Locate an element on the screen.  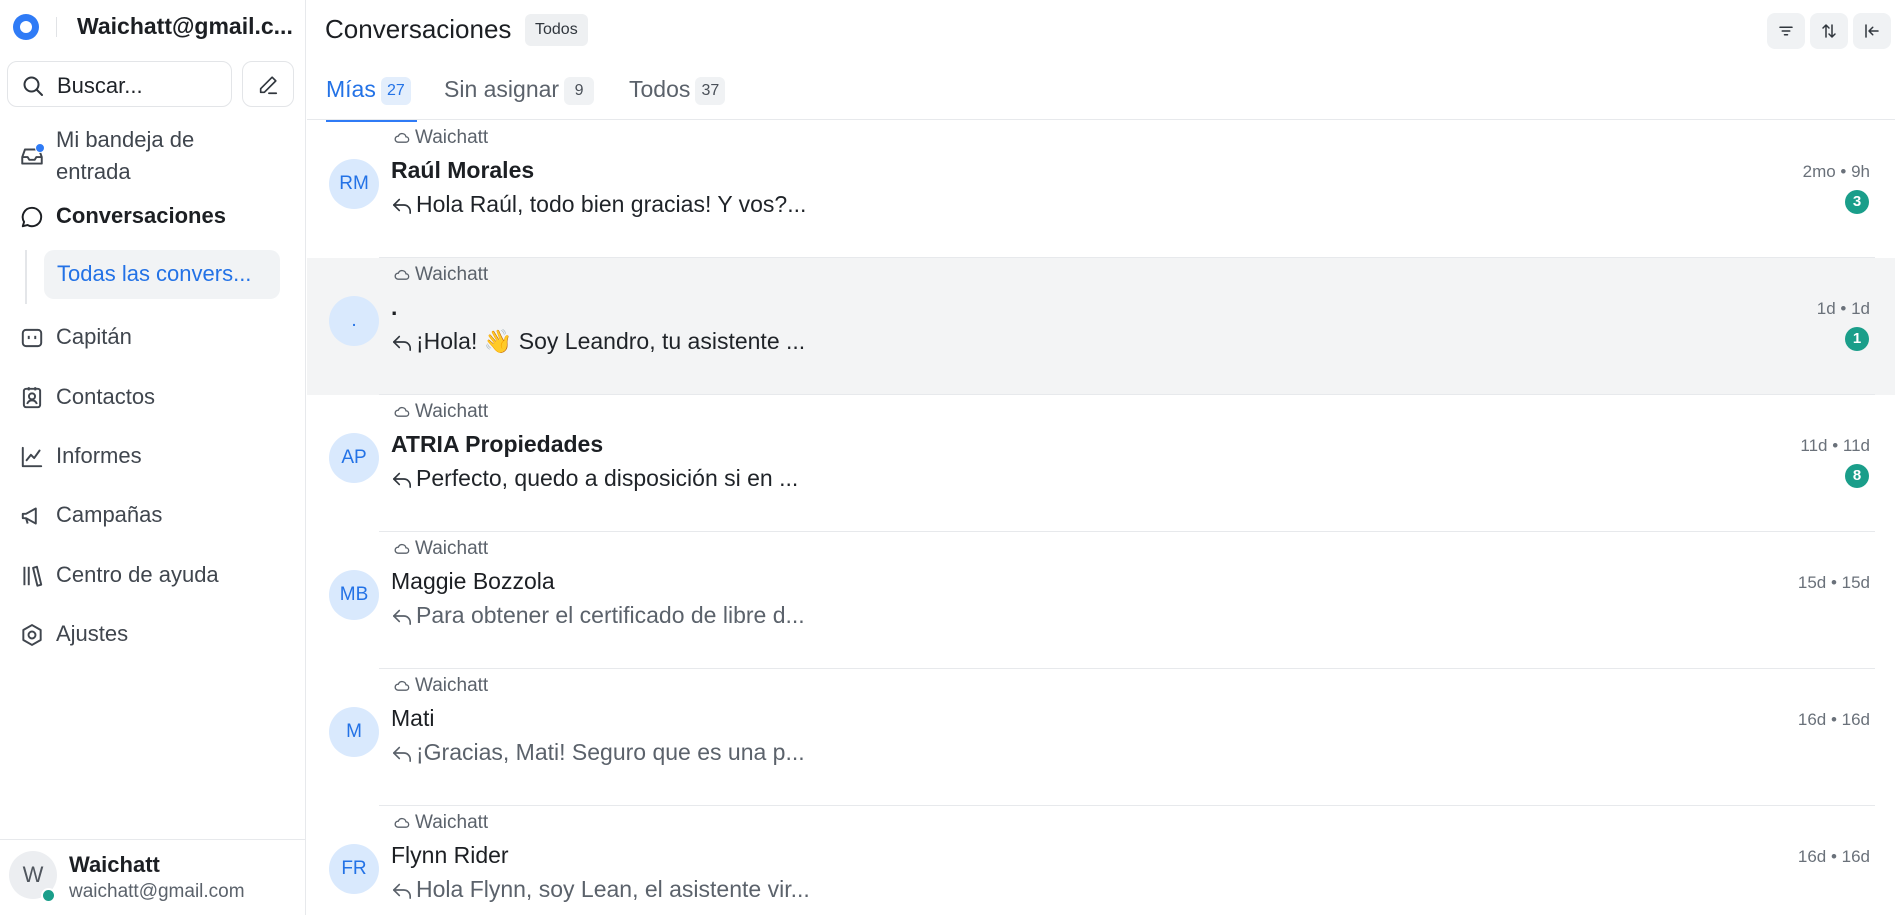
pencil-icon is located at coordinates (268, 85).